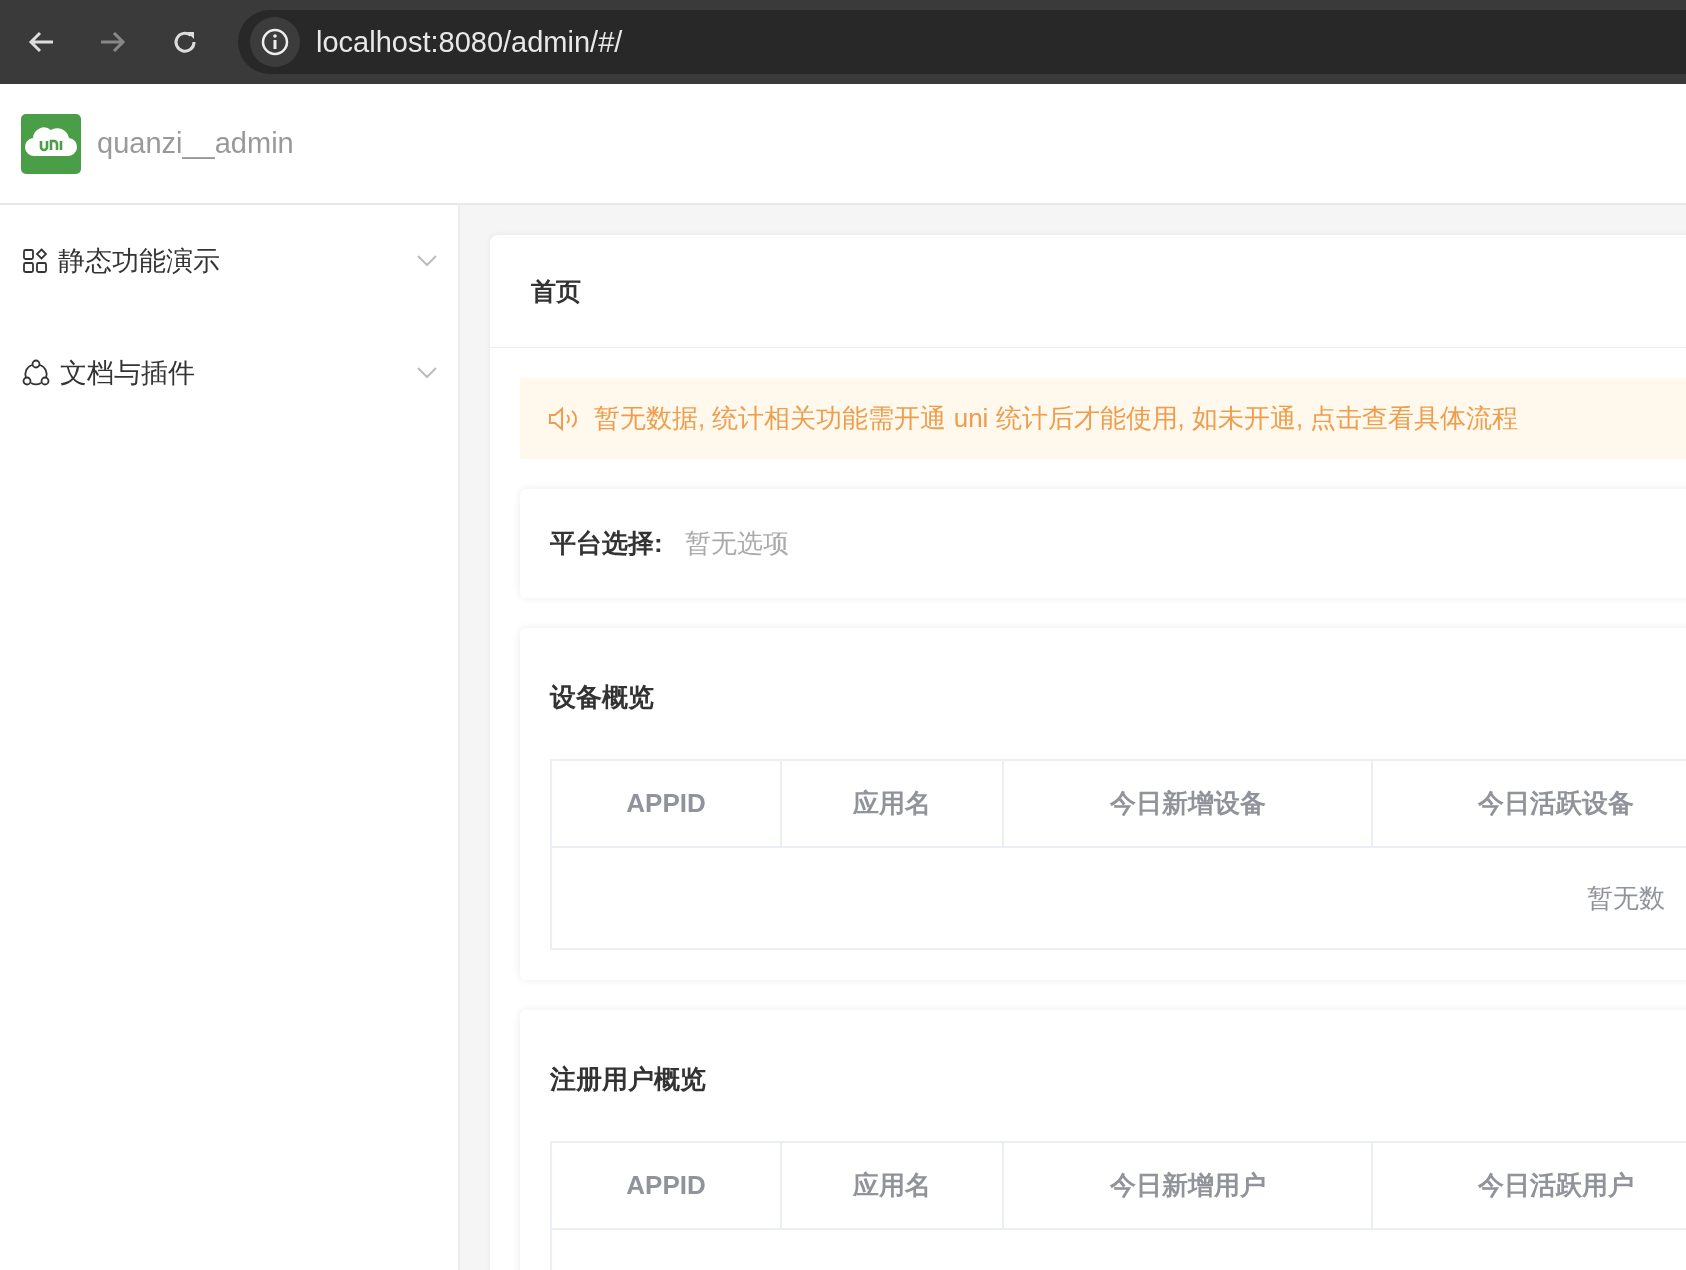 Image resolution: width=1686 pixels, height=1270 pixels. I want to click on sidebar-item: 静态功能演示, so click(229, 261).